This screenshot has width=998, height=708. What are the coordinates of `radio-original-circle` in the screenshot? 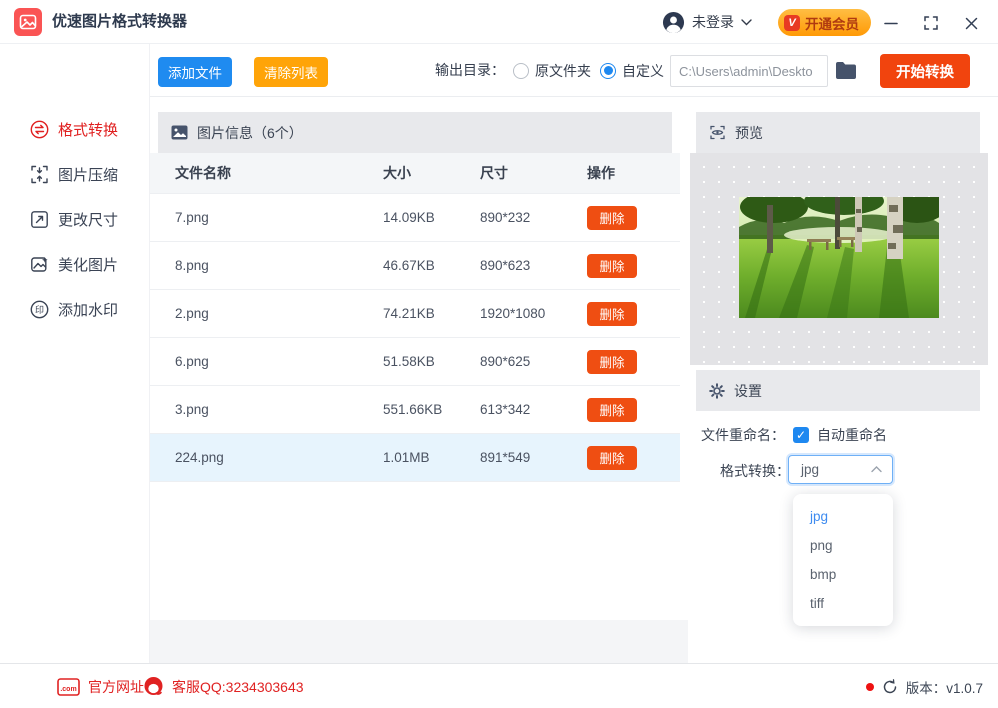 It's located at (521, 70).